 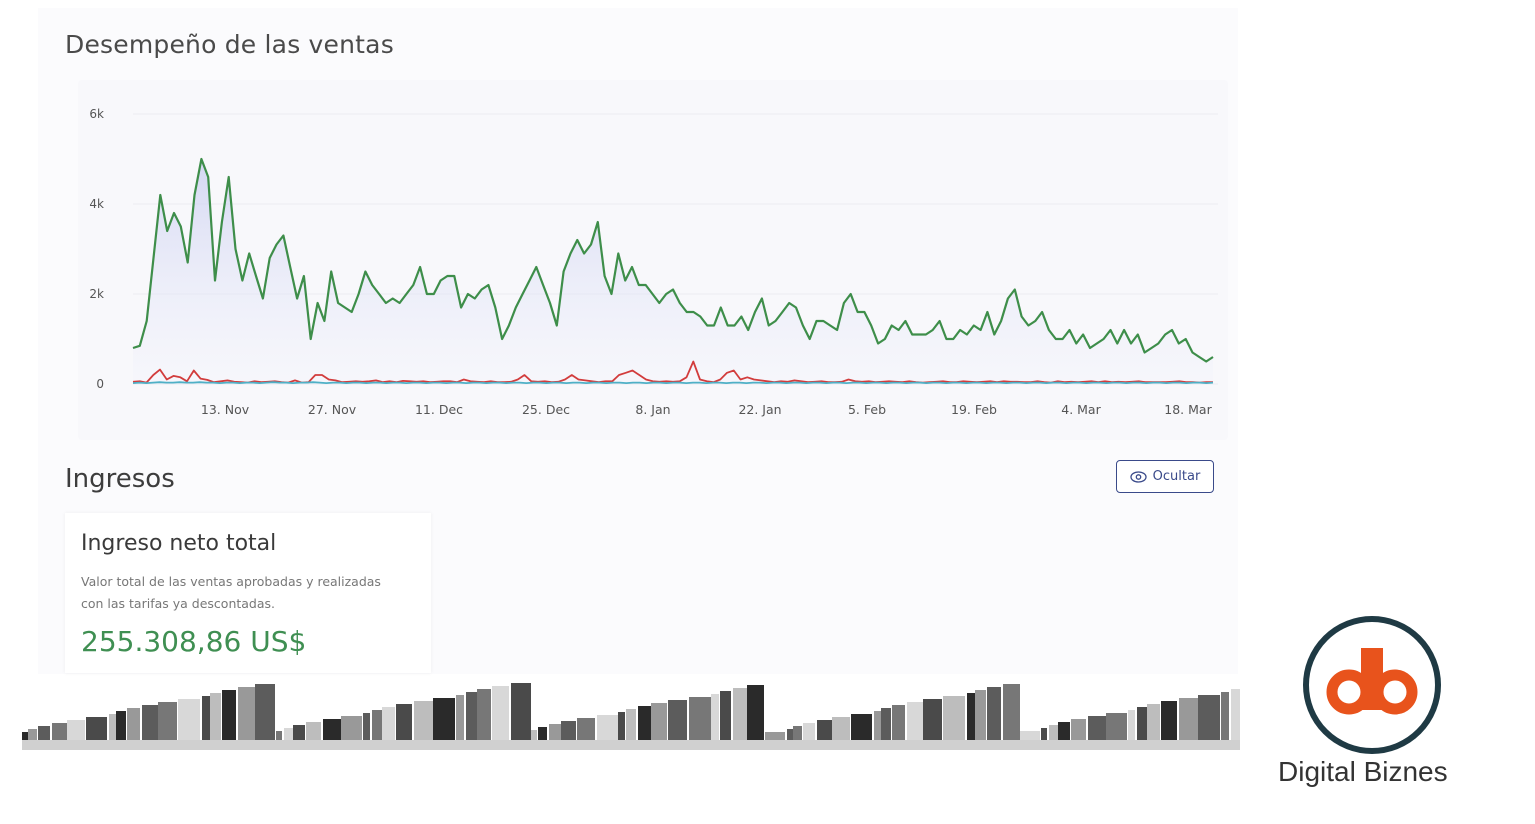 I want to click on series-line, so click(x=673, y=383).